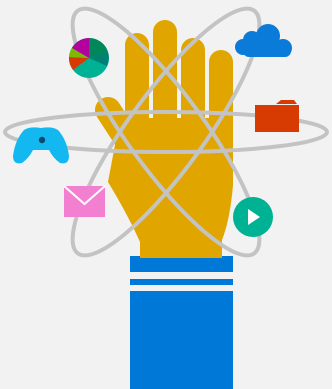 The image size is (332, 389). Describe the element at coordinates (263, 40) in the screenshot. I see `cloud-icon` at that location.